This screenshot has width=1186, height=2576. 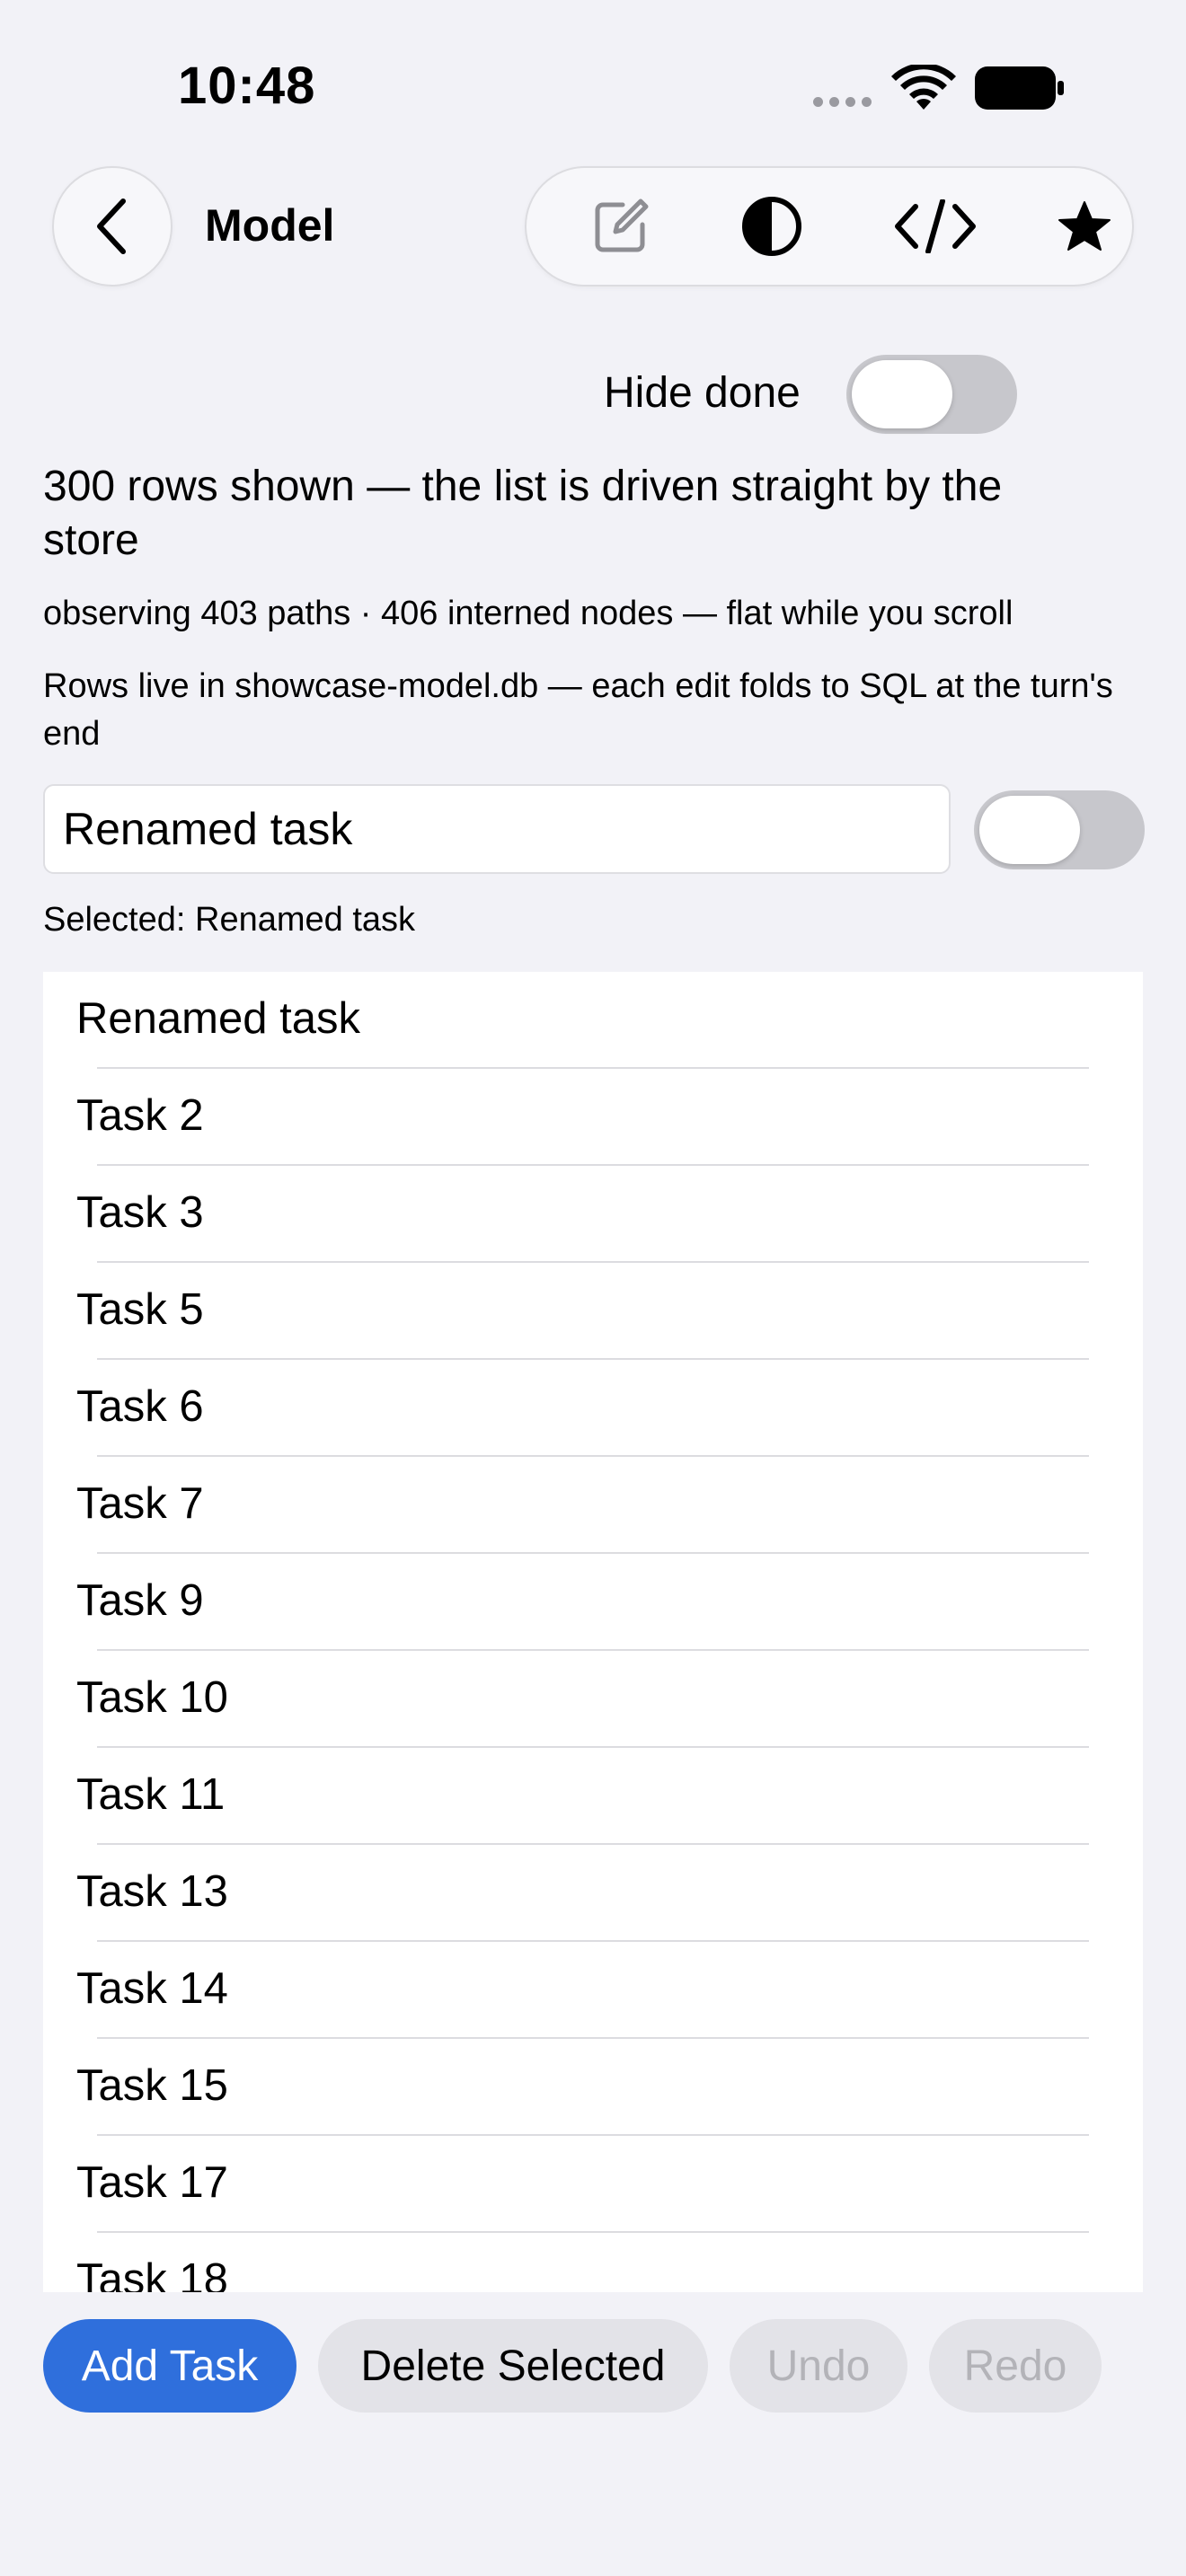 What do you see at coordinates (1020, 90) in the screenshot?
I see `battery-icon` at bounding box center [1020, 90].